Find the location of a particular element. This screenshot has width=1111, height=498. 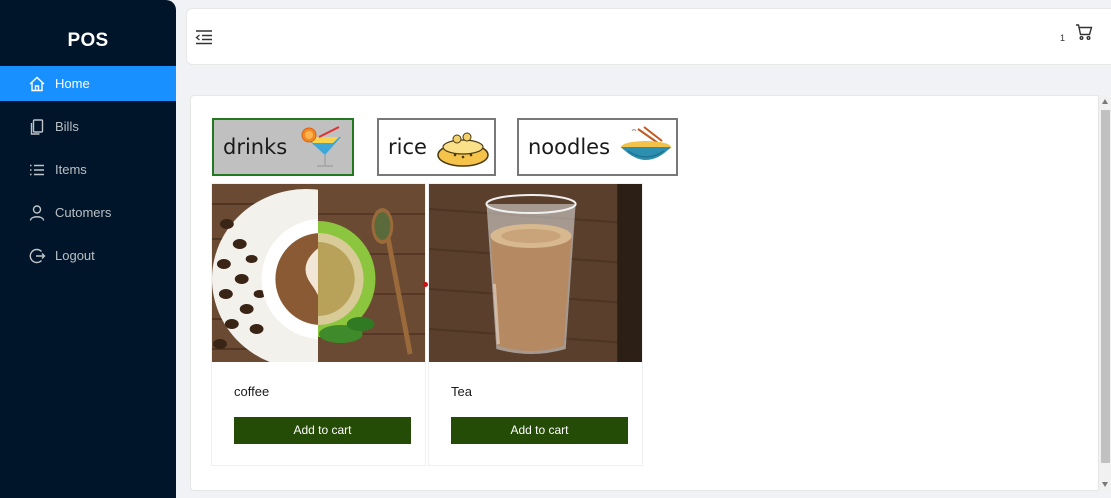

category-label: rice is located at coordinates (407, 147).